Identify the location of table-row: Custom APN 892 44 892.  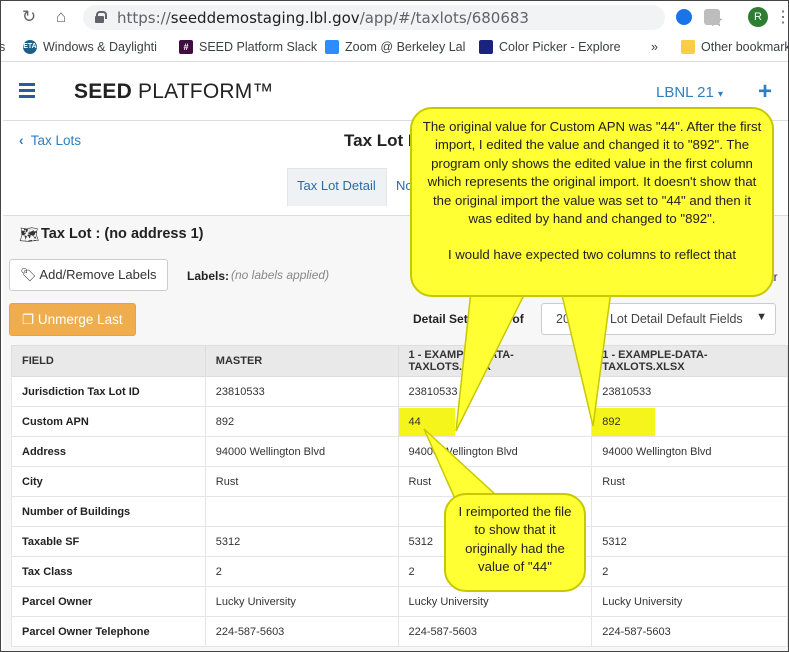
(399, 421).